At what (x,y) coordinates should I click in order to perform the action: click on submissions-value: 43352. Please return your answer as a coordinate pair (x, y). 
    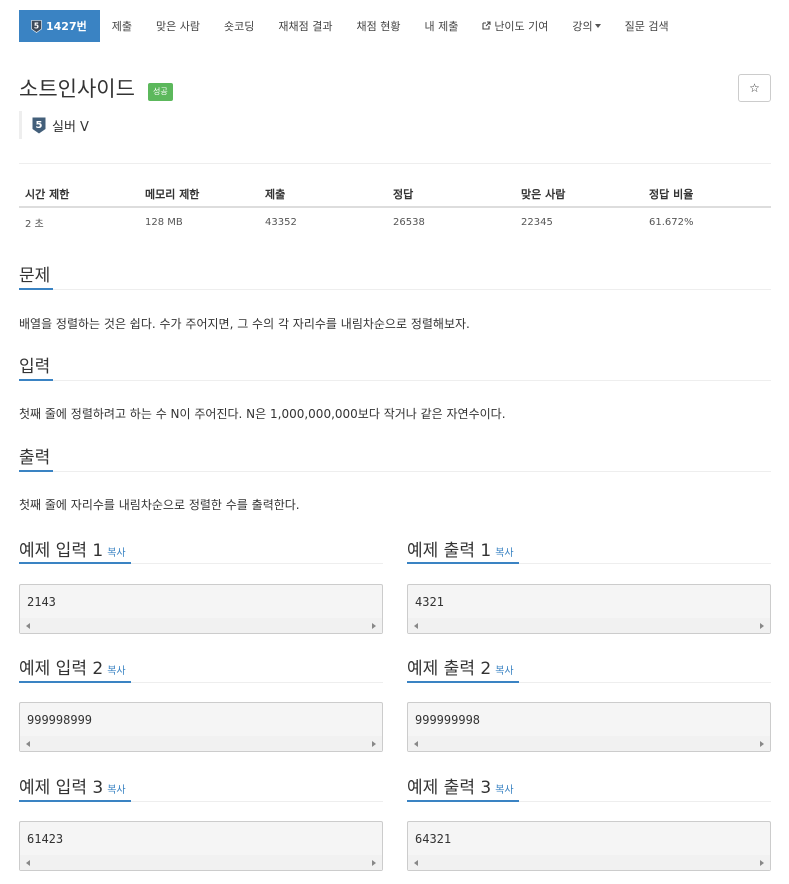
    Looking at the image, I should click on (281, 222).